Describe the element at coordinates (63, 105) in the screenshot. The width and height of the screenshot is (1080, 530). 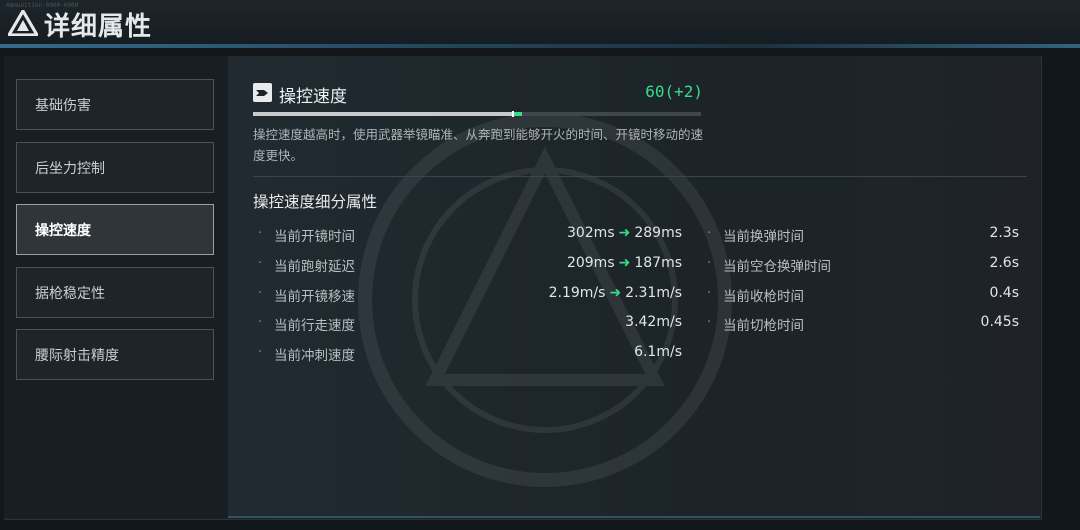
I see `sidebar-item-label: 基础伤害` at that location.